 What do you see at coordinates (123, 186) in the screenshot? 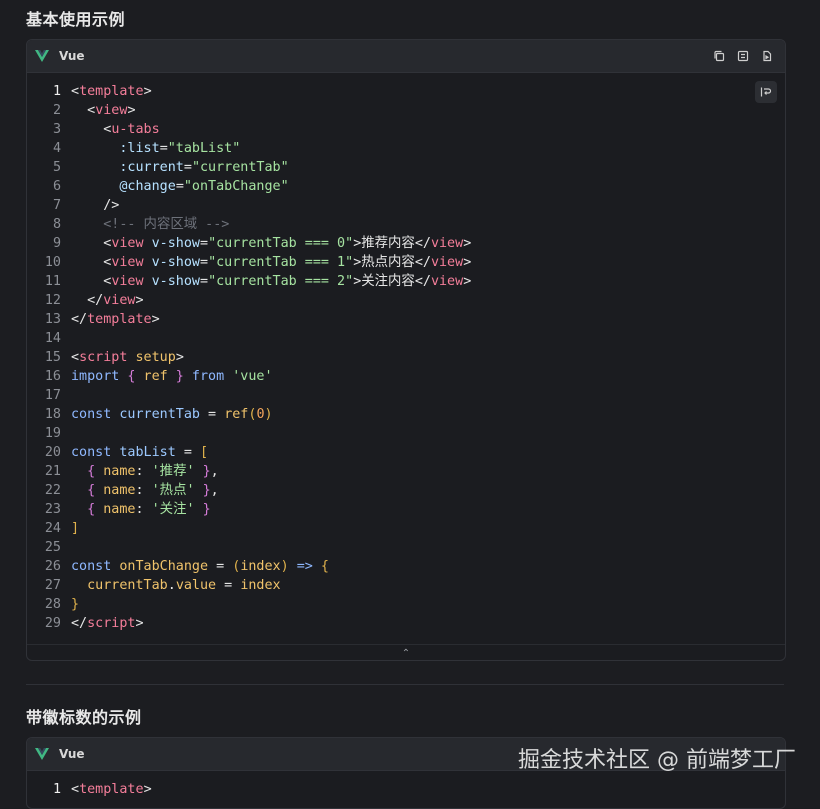
I see `code-token: @change` at bounding box center [123, 186].